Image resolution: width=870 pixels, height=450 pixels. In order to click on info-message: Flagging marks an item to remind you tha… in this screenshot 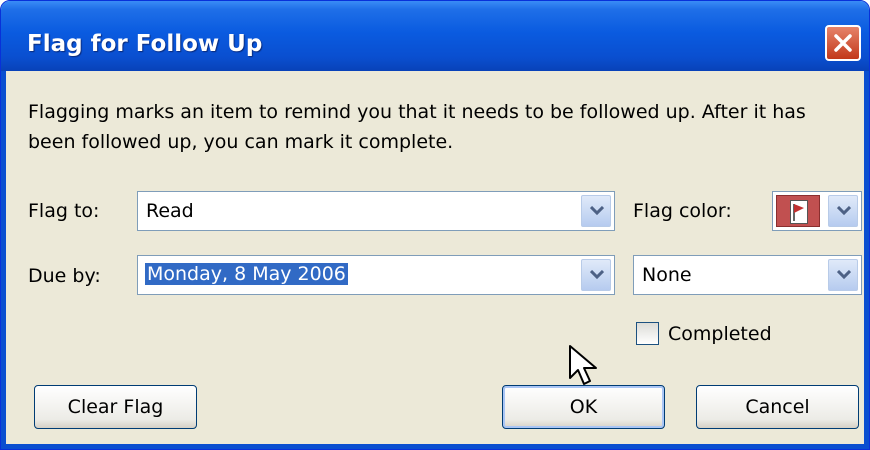, I will do `click(417, 127)`.